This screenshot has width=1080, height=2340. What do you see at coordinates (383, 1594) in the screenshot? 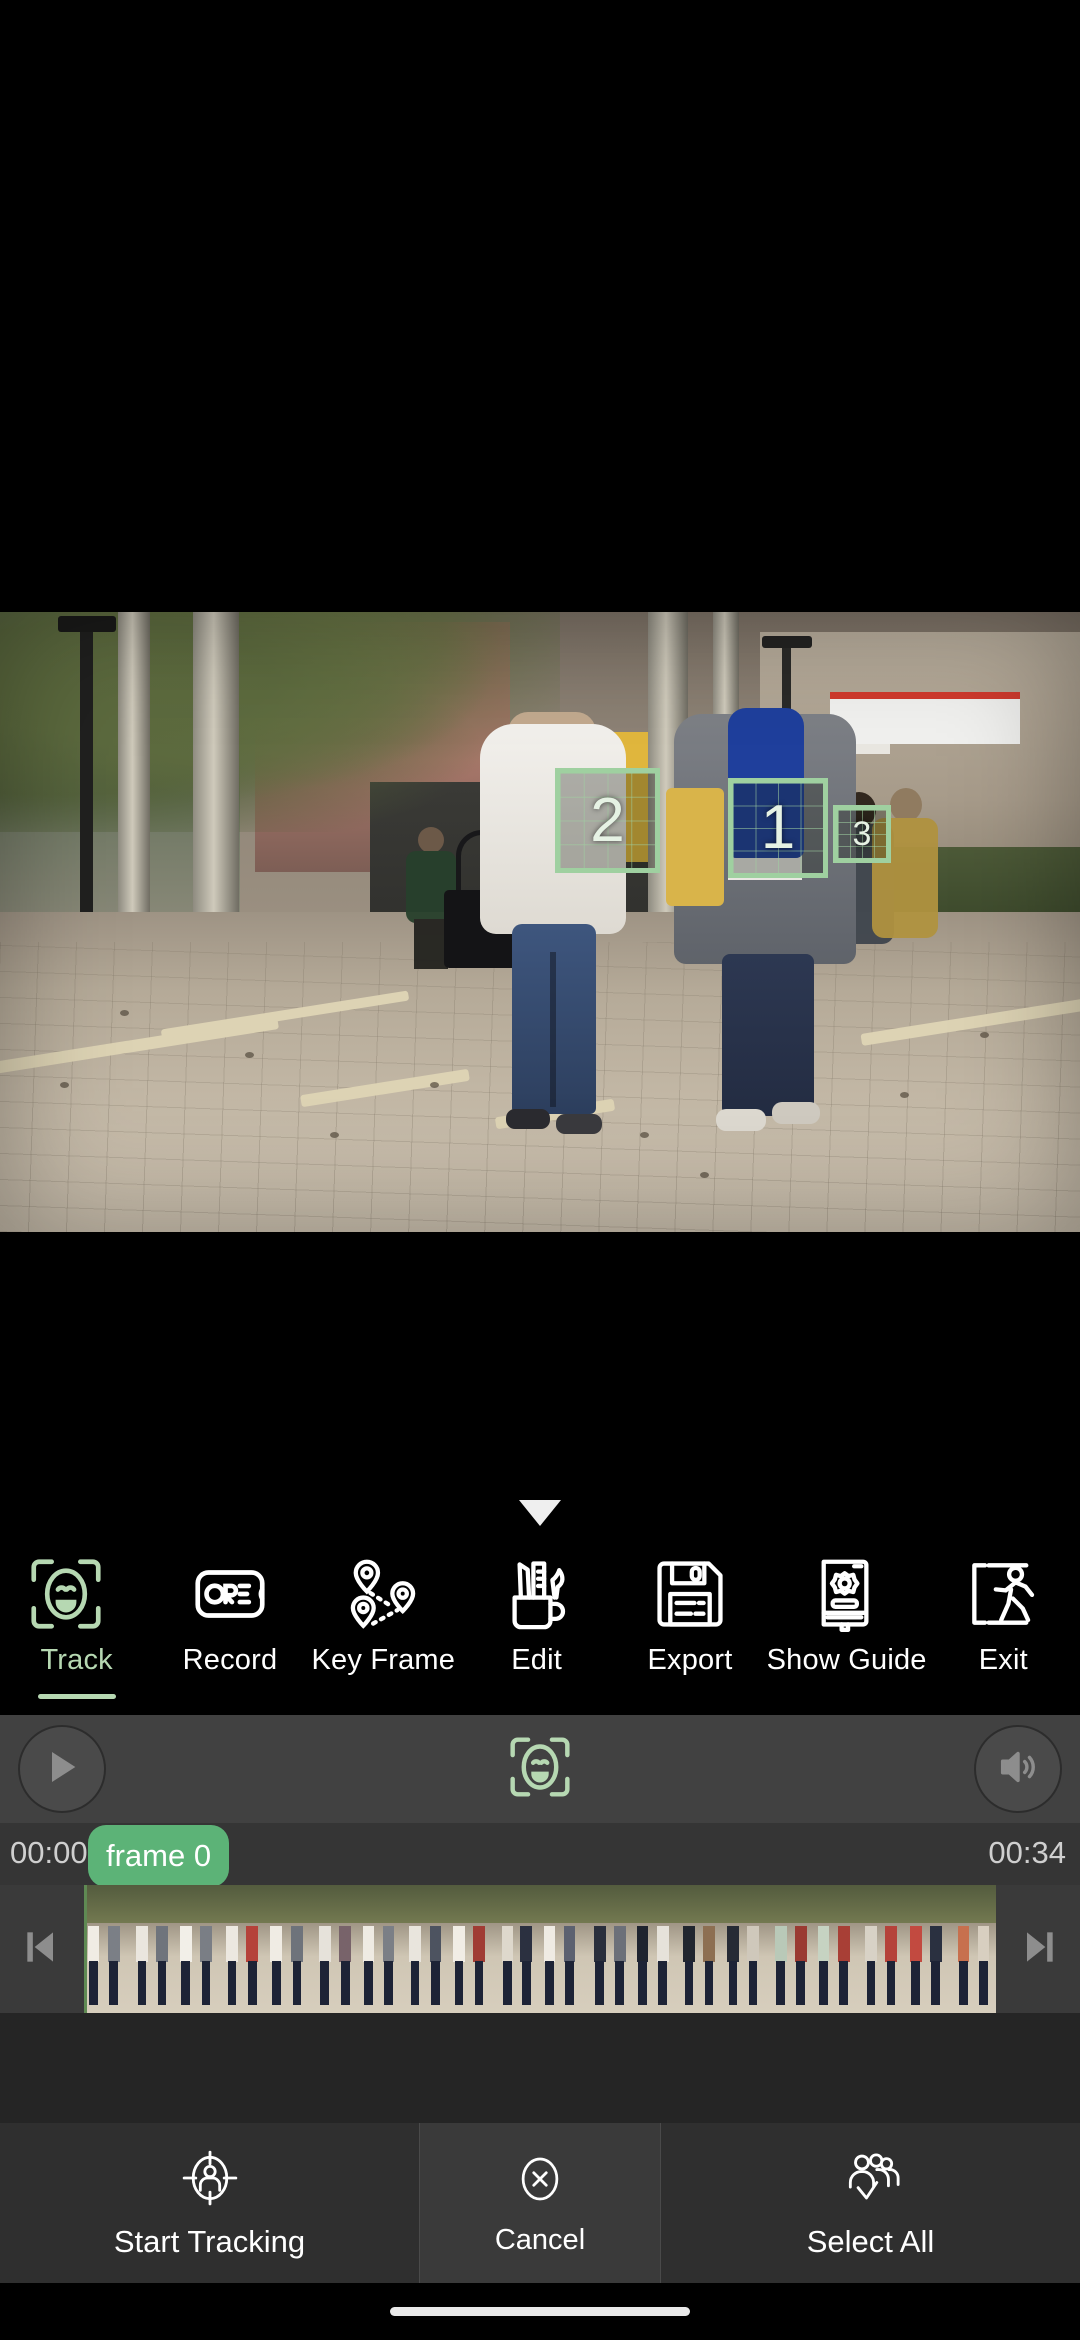
I see `map-pins-path-icon` at bounding box center [383, 1594].